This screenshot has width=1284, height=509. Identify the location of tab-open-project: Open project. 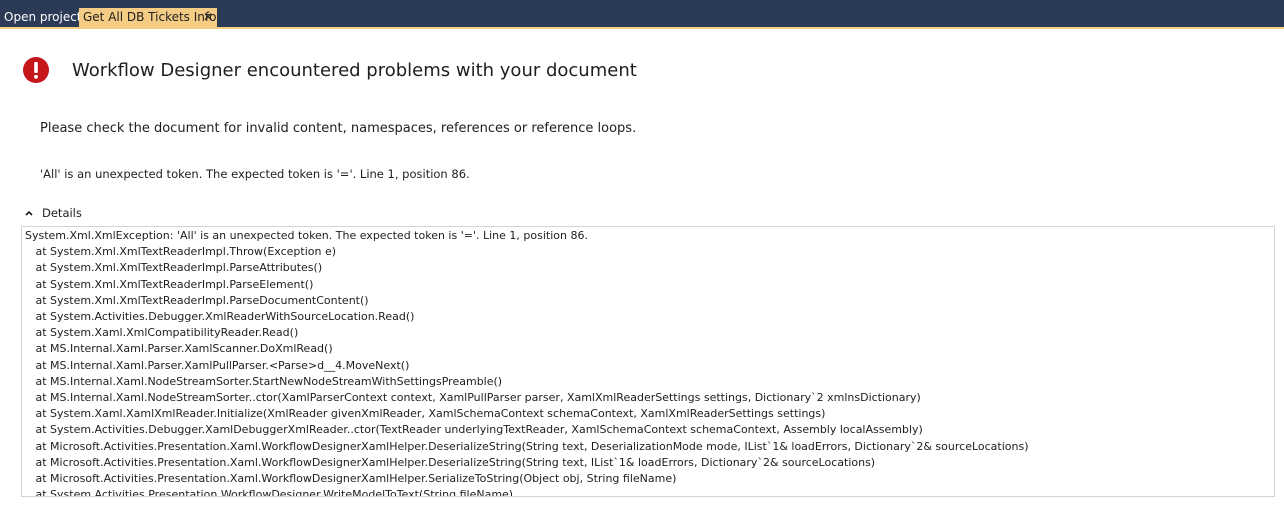
(43, 17).